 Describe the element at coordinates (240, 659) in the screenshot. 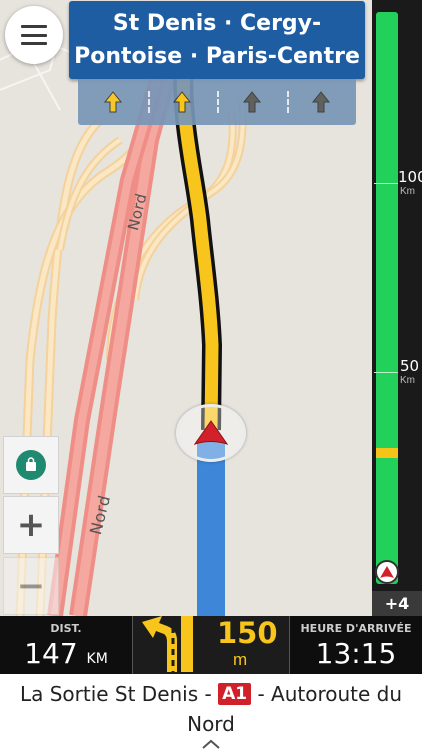

I see `next-turn-unit: m` at that location.